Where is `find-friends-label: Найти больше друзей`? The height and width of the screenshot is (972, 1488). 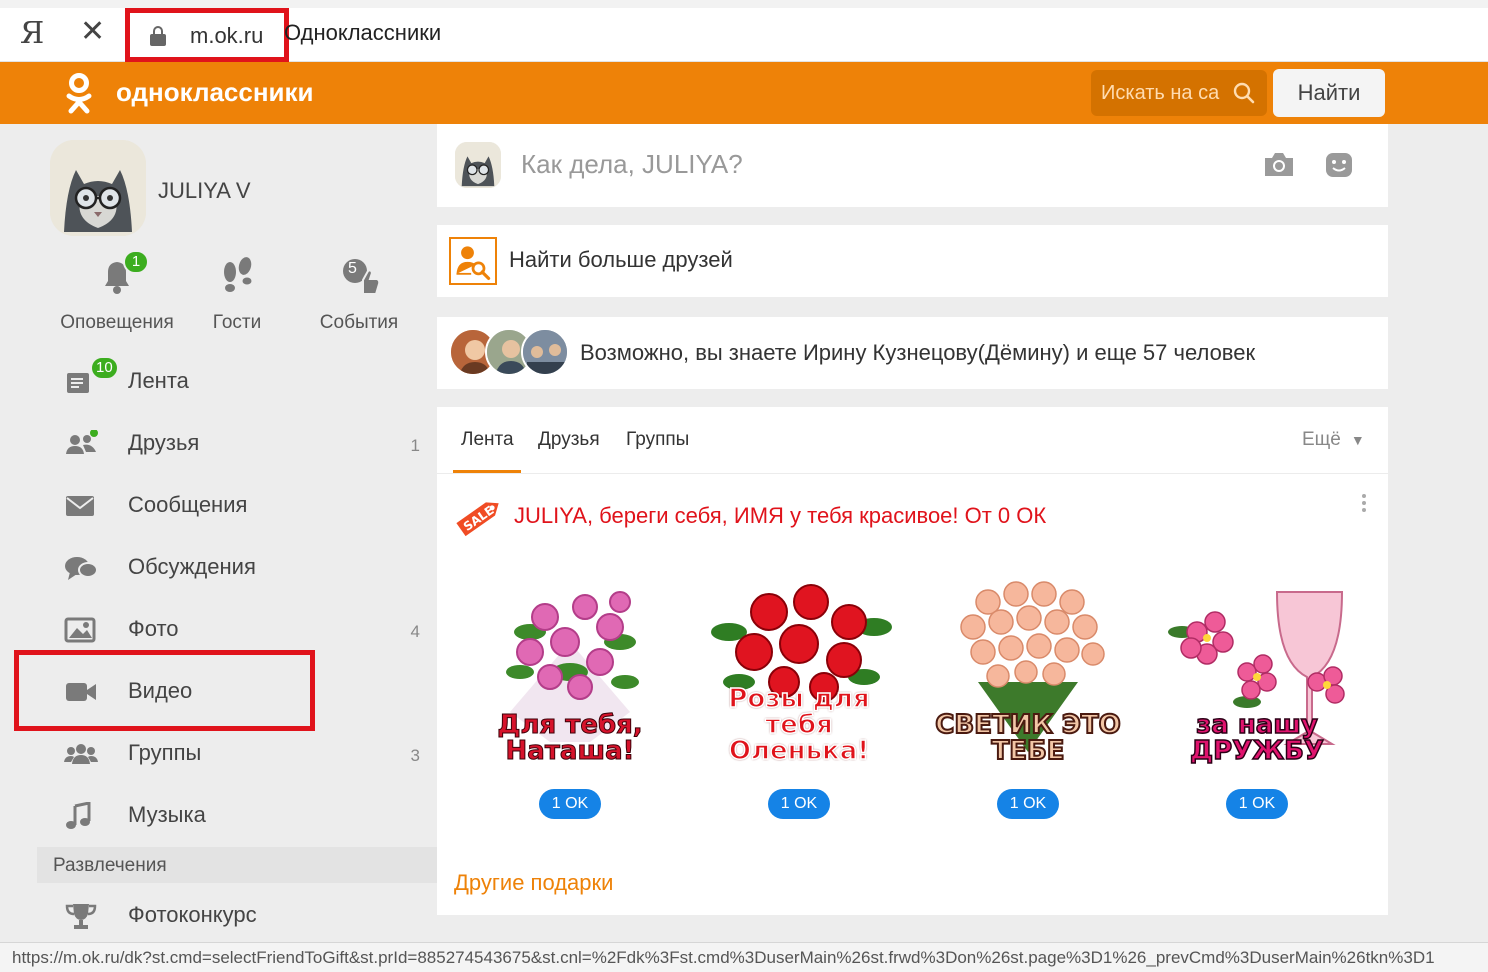 find-friends-label: Найти больше друзей is located at coordinates (621, 259).